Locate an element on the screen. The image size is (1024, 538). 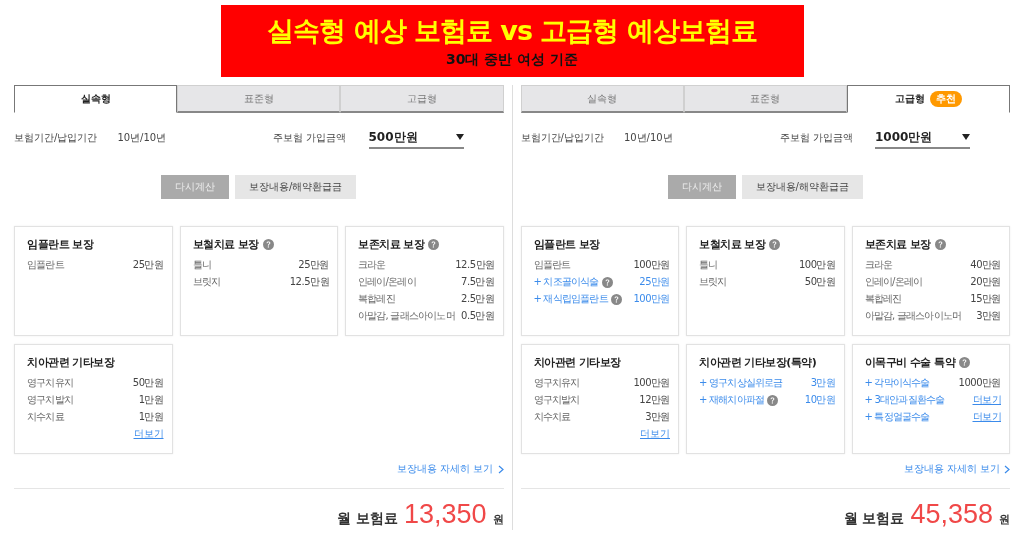
recommend-badge: 추천 is located at coordinates (945, 99).